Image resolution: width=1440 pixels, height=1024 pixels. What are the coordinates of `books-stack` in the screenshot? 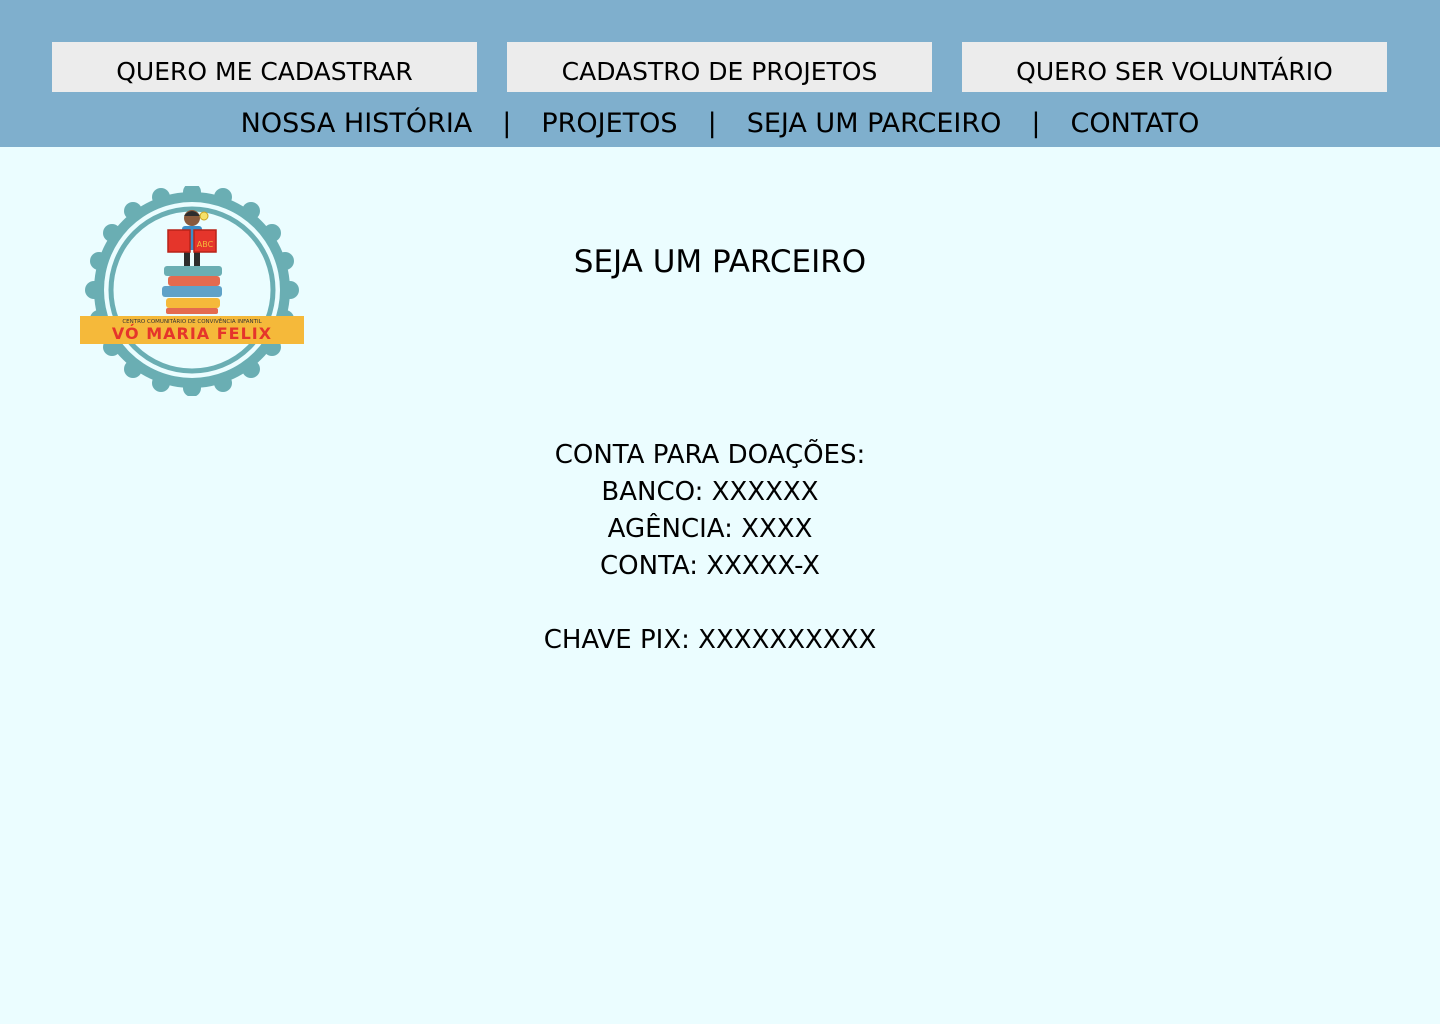 It's located at (192, 290).